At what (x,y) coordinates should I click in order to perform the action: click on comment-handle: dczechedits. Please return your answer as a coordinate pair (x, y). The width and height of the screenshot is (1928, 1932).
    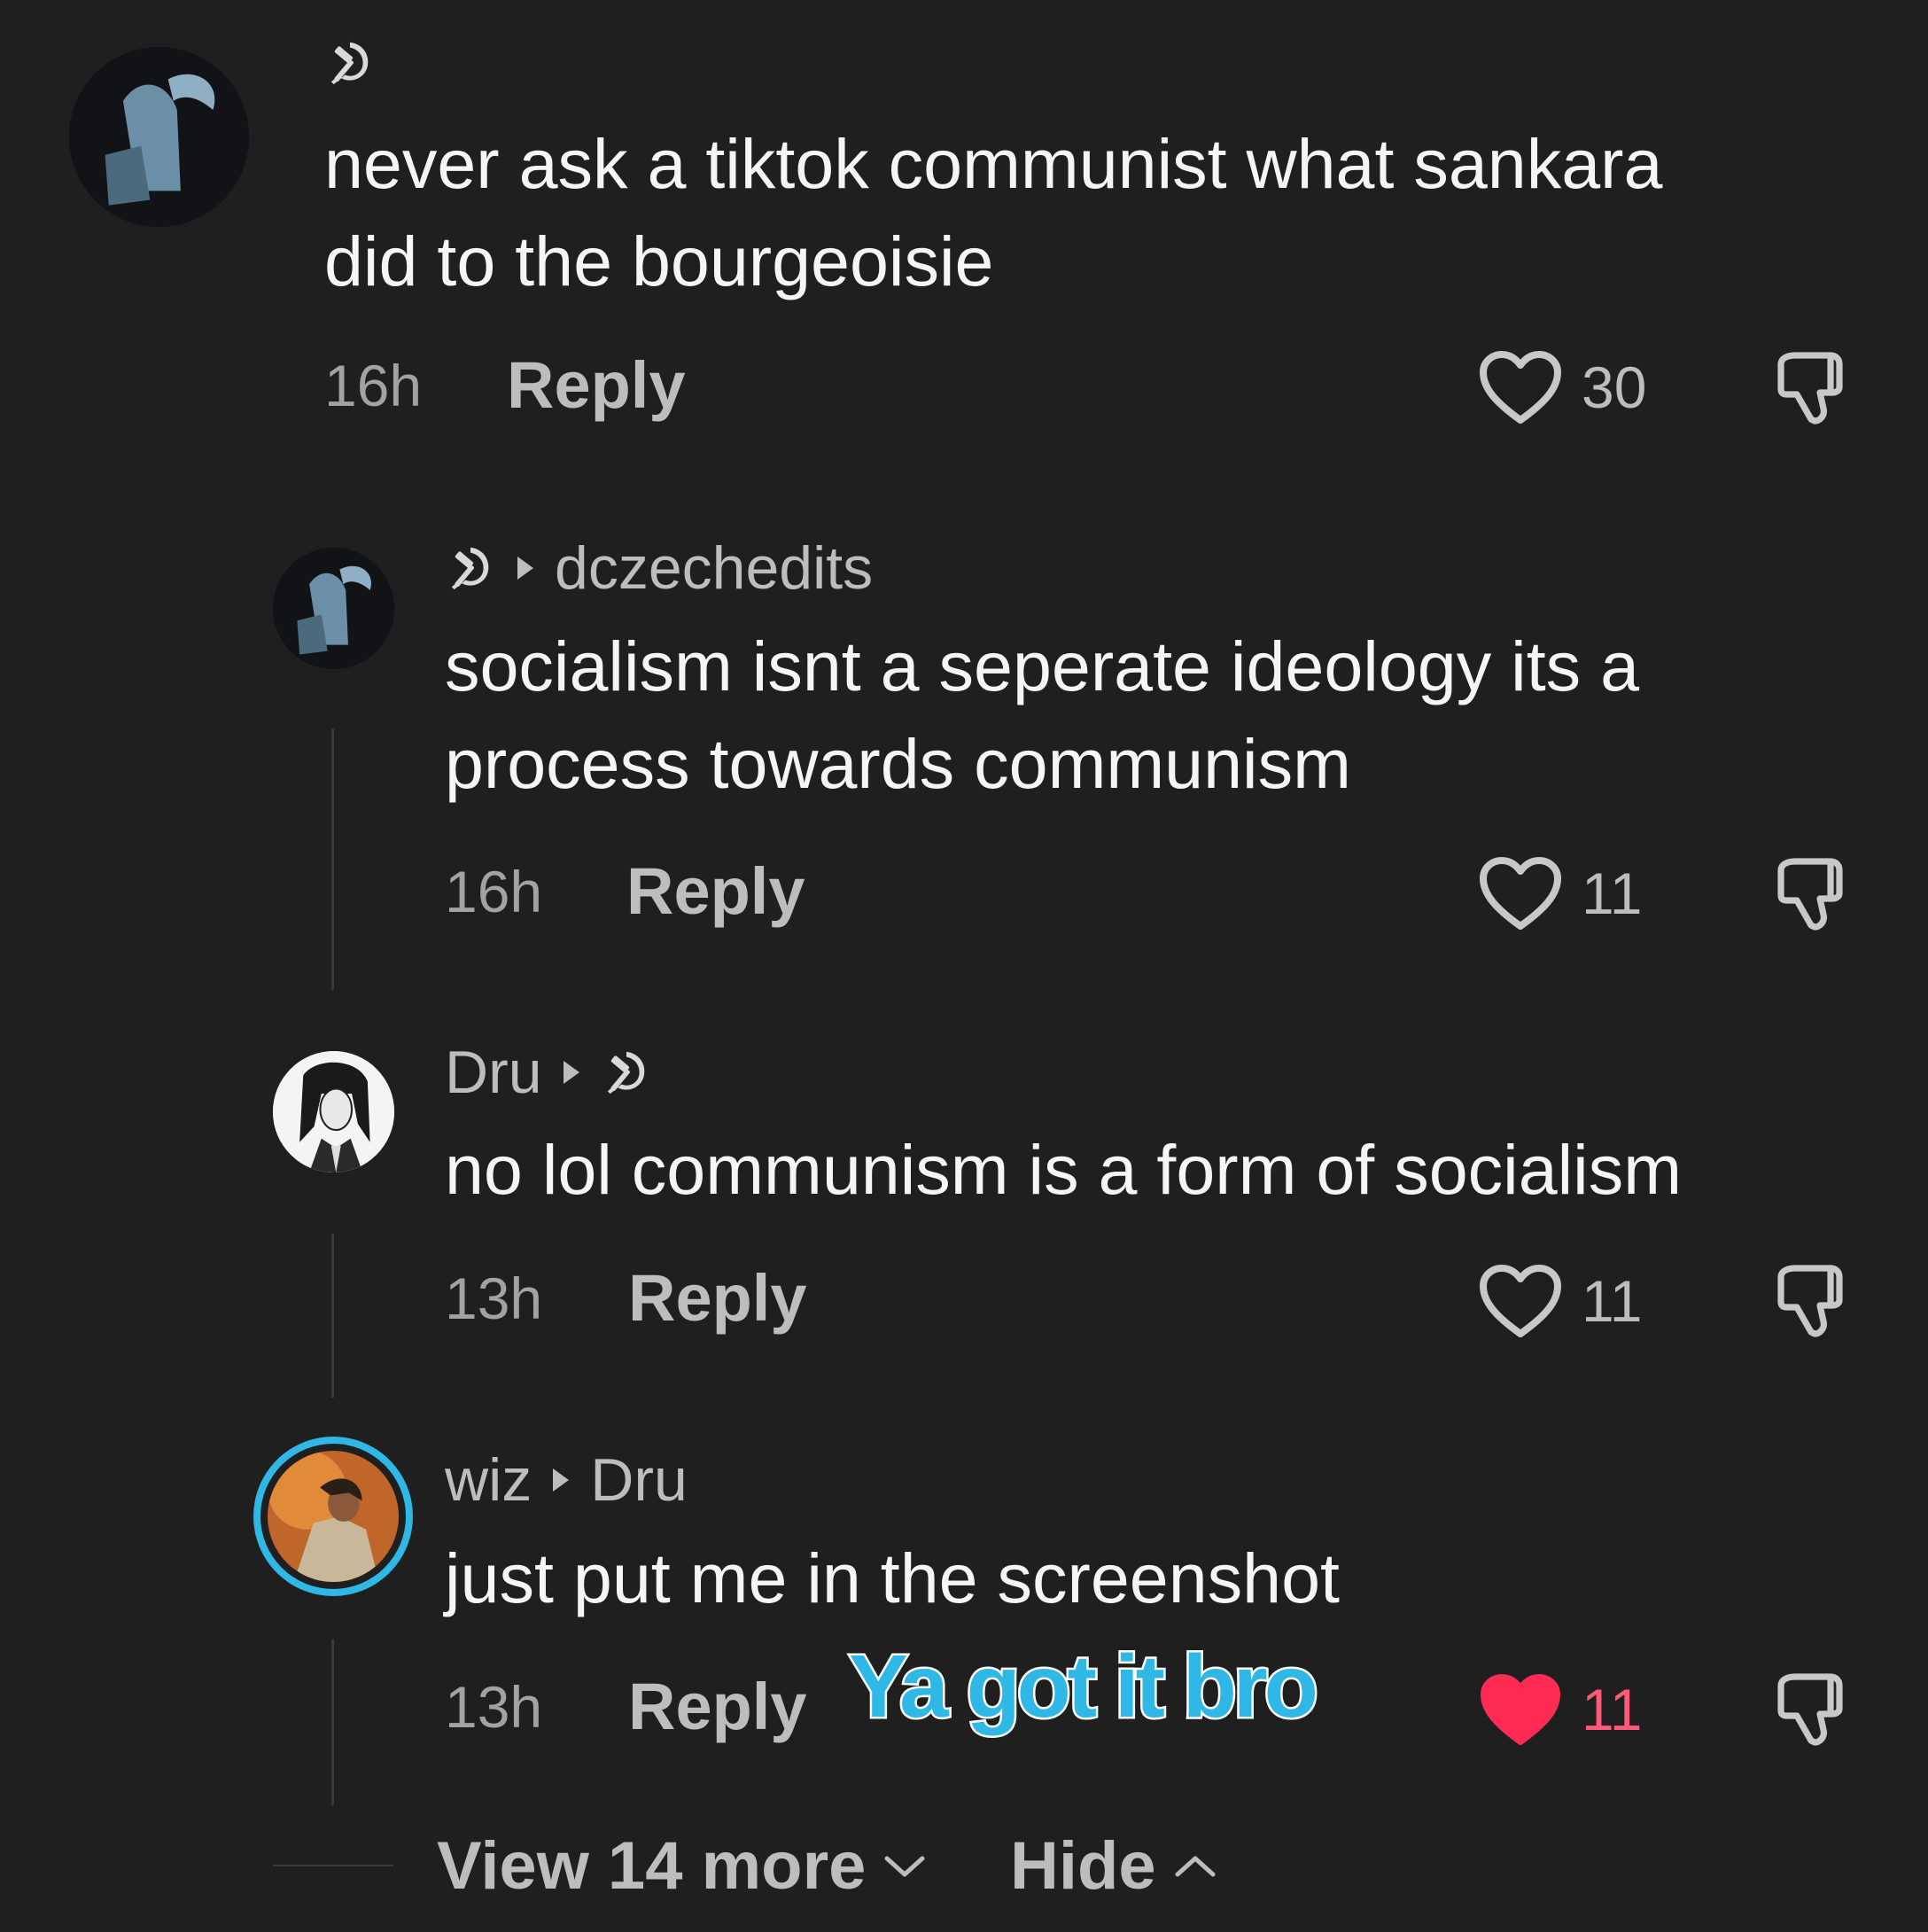
    Looking at the image, I should click on (659, 568).